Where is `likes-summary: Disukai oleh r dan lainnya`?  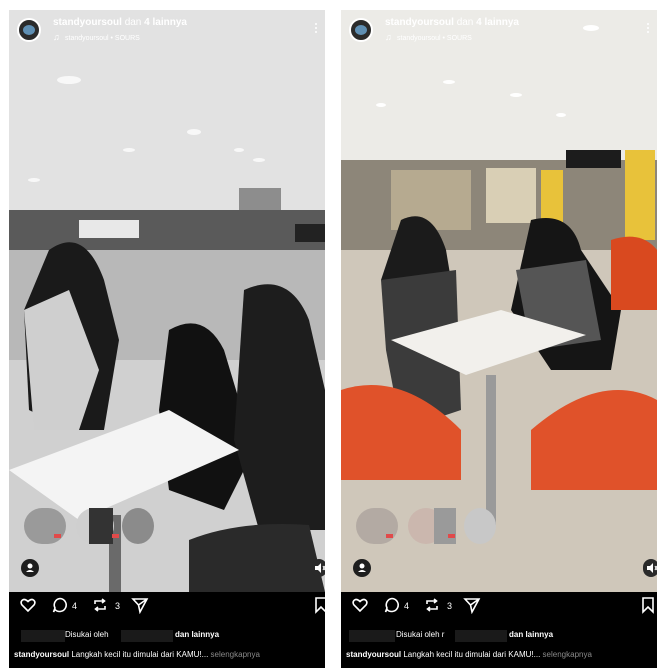
likes-summary: Disukai oleh r dan lainnya is located at coordinates (499, 637).